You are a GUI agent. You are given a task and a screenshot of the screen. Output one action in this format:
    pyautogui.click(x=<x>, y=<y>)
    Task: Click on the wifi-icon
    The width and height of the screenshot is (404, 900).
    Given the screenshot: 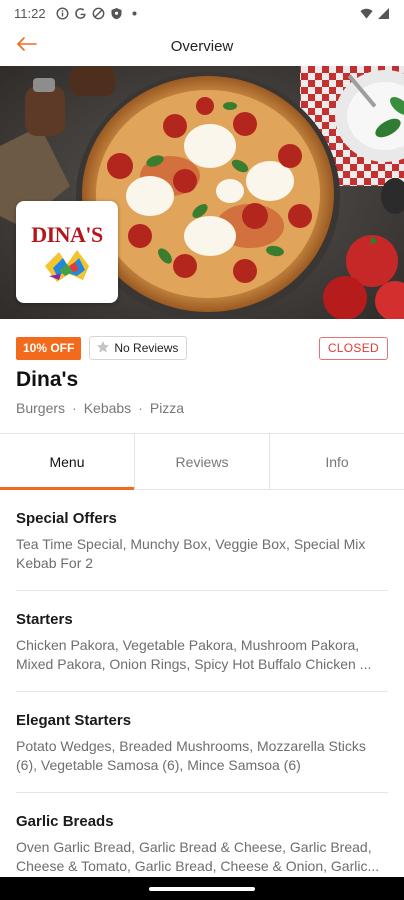 What is the action you would take?
    pyautogui.click(x=366, y=13)
    